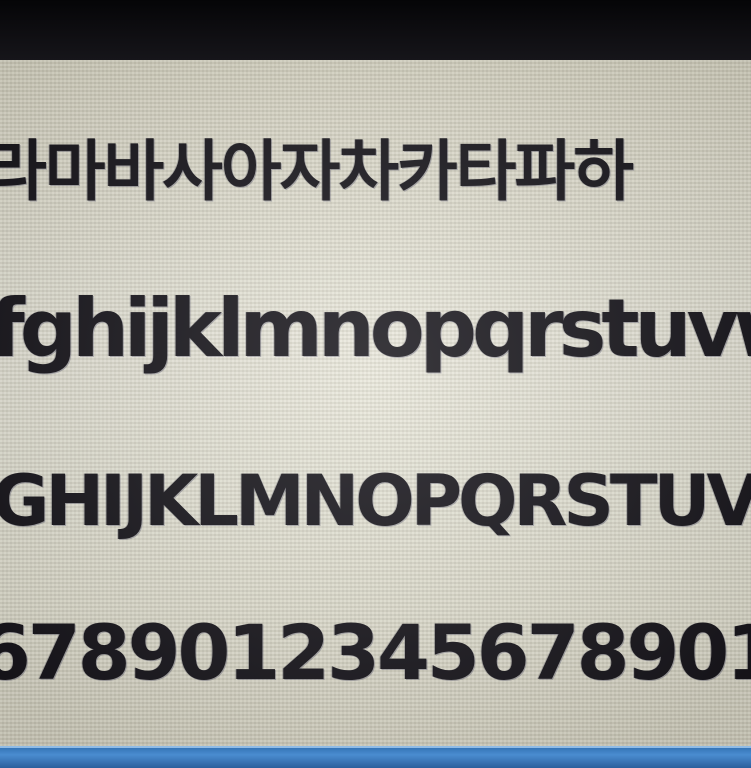  I want to click on monitor-bezel, so click(375, 32).